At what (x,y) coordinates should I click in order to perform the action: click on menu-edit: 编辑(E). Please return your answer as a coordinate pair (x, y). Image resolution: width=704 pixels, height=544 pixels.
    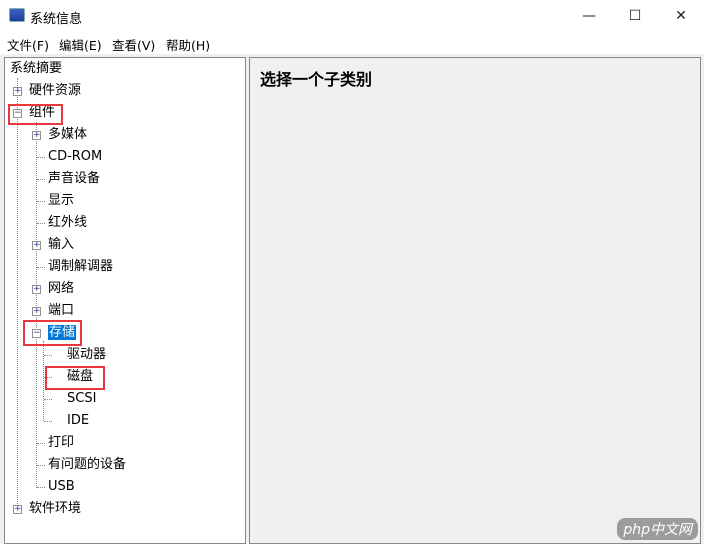
    Looking at the image, I should click on (80, 44).